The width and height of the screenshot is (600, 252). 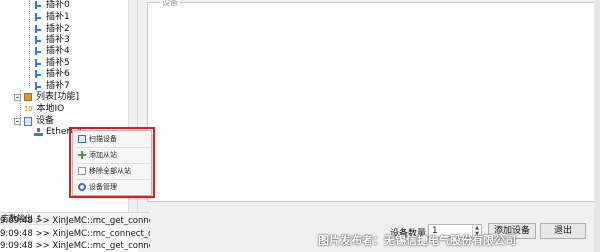 I want to click on tree-item-sub-1: 插补1, so click(x=52, y=17).